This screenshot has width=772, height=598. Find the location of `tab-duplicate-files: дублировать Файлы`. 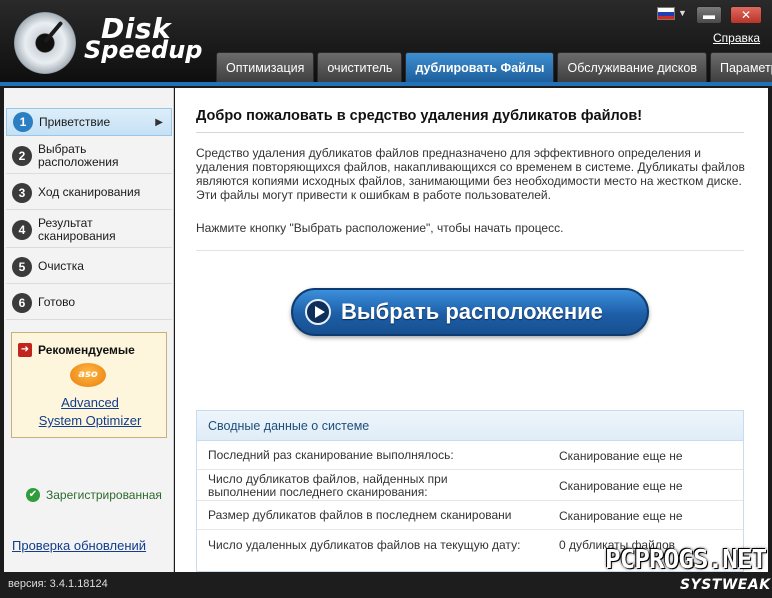

tab-duplicate-files: дублировать Файлы is located at coordinates (480, 67).